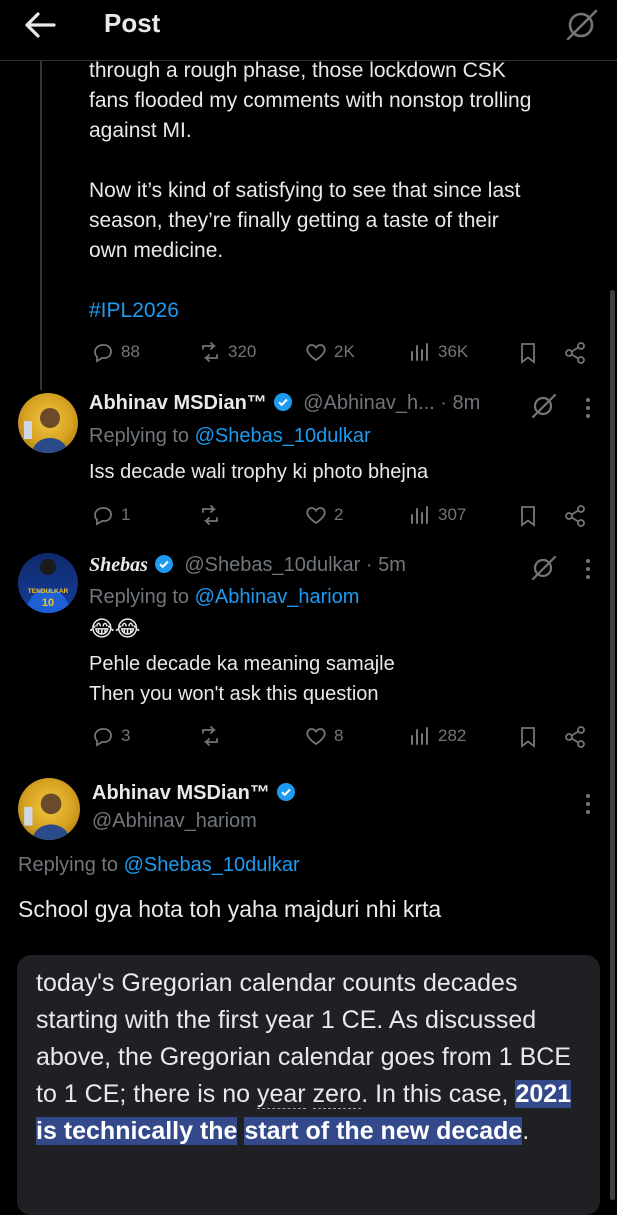 Image resolution: width=617 pixels, height=1215 pixels. Describe the element at coordinates (437, 515) in the screenshot. I see `views-button: 307` at that location.